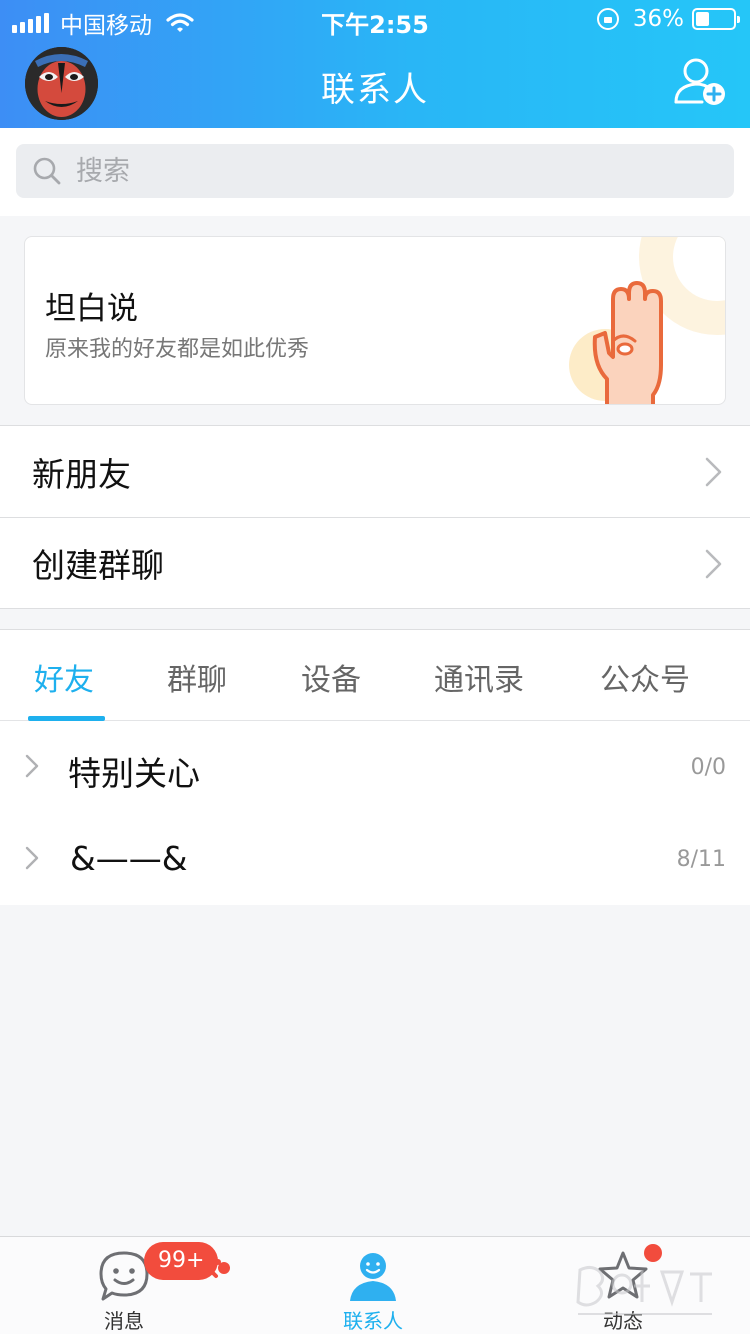 Image resolution: width=750 pixels, height=1334 pixels. I want to click on status-bar: 中国移动 下午2:55 36%, so click(375, 20).